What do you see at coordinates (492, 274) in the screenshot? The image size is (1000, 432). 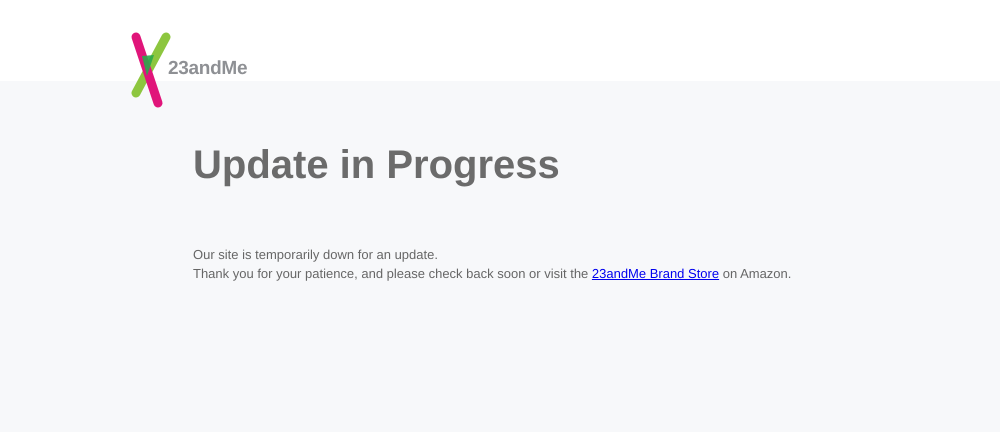 I see `message-text: Thank you for your patience, and please check back soon or visit the 23andMe Brand Store on Amazon.` at bounding box center [492, 274].